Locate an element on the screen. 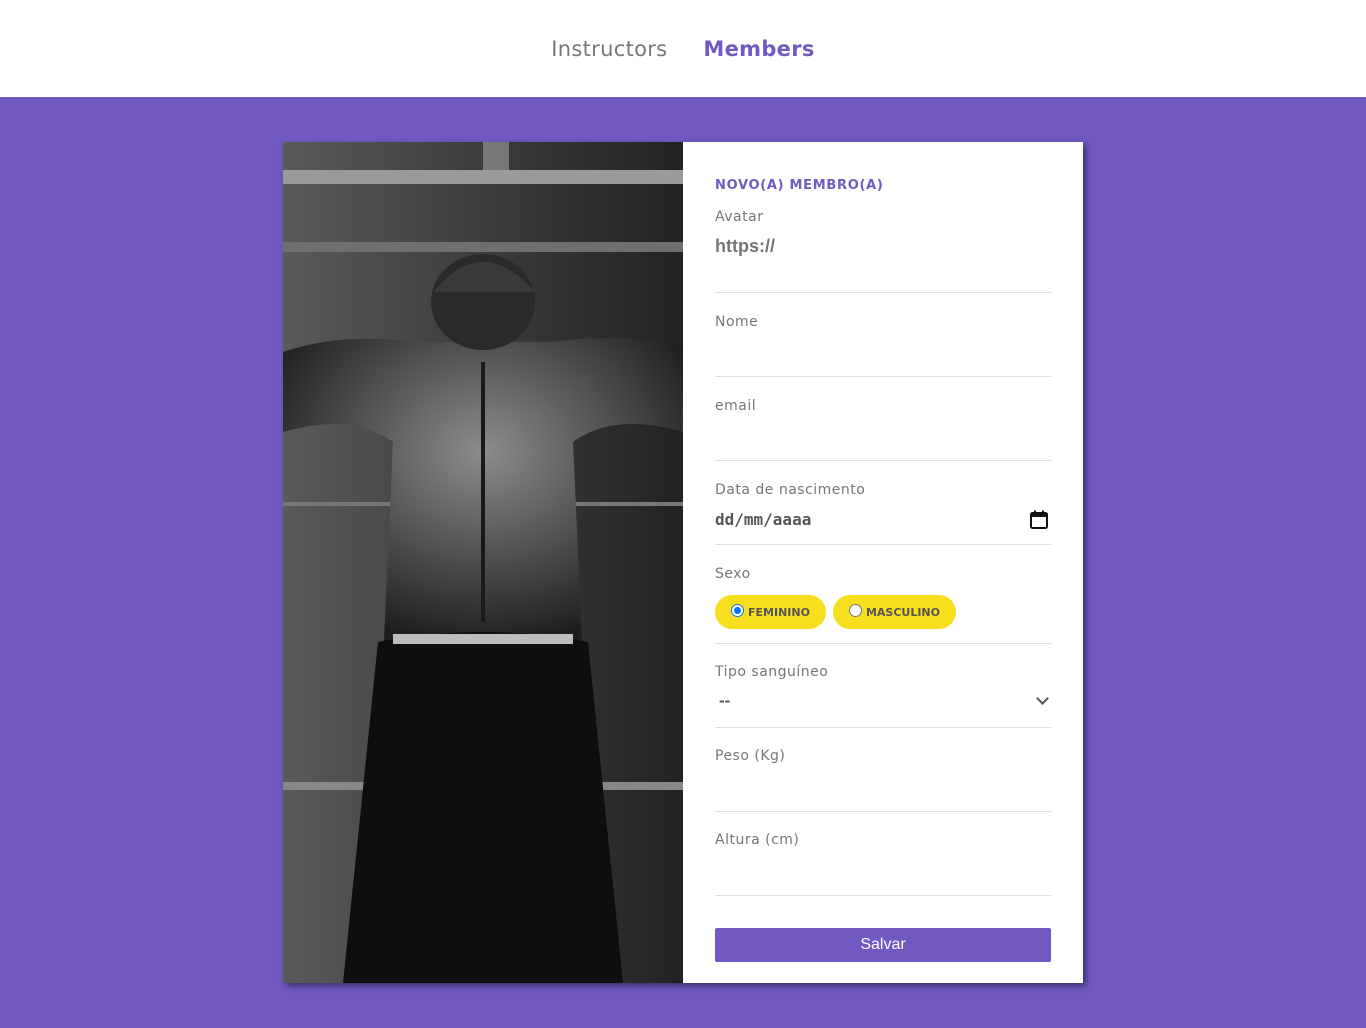  email-label: email is located at coordinates (736, 406).